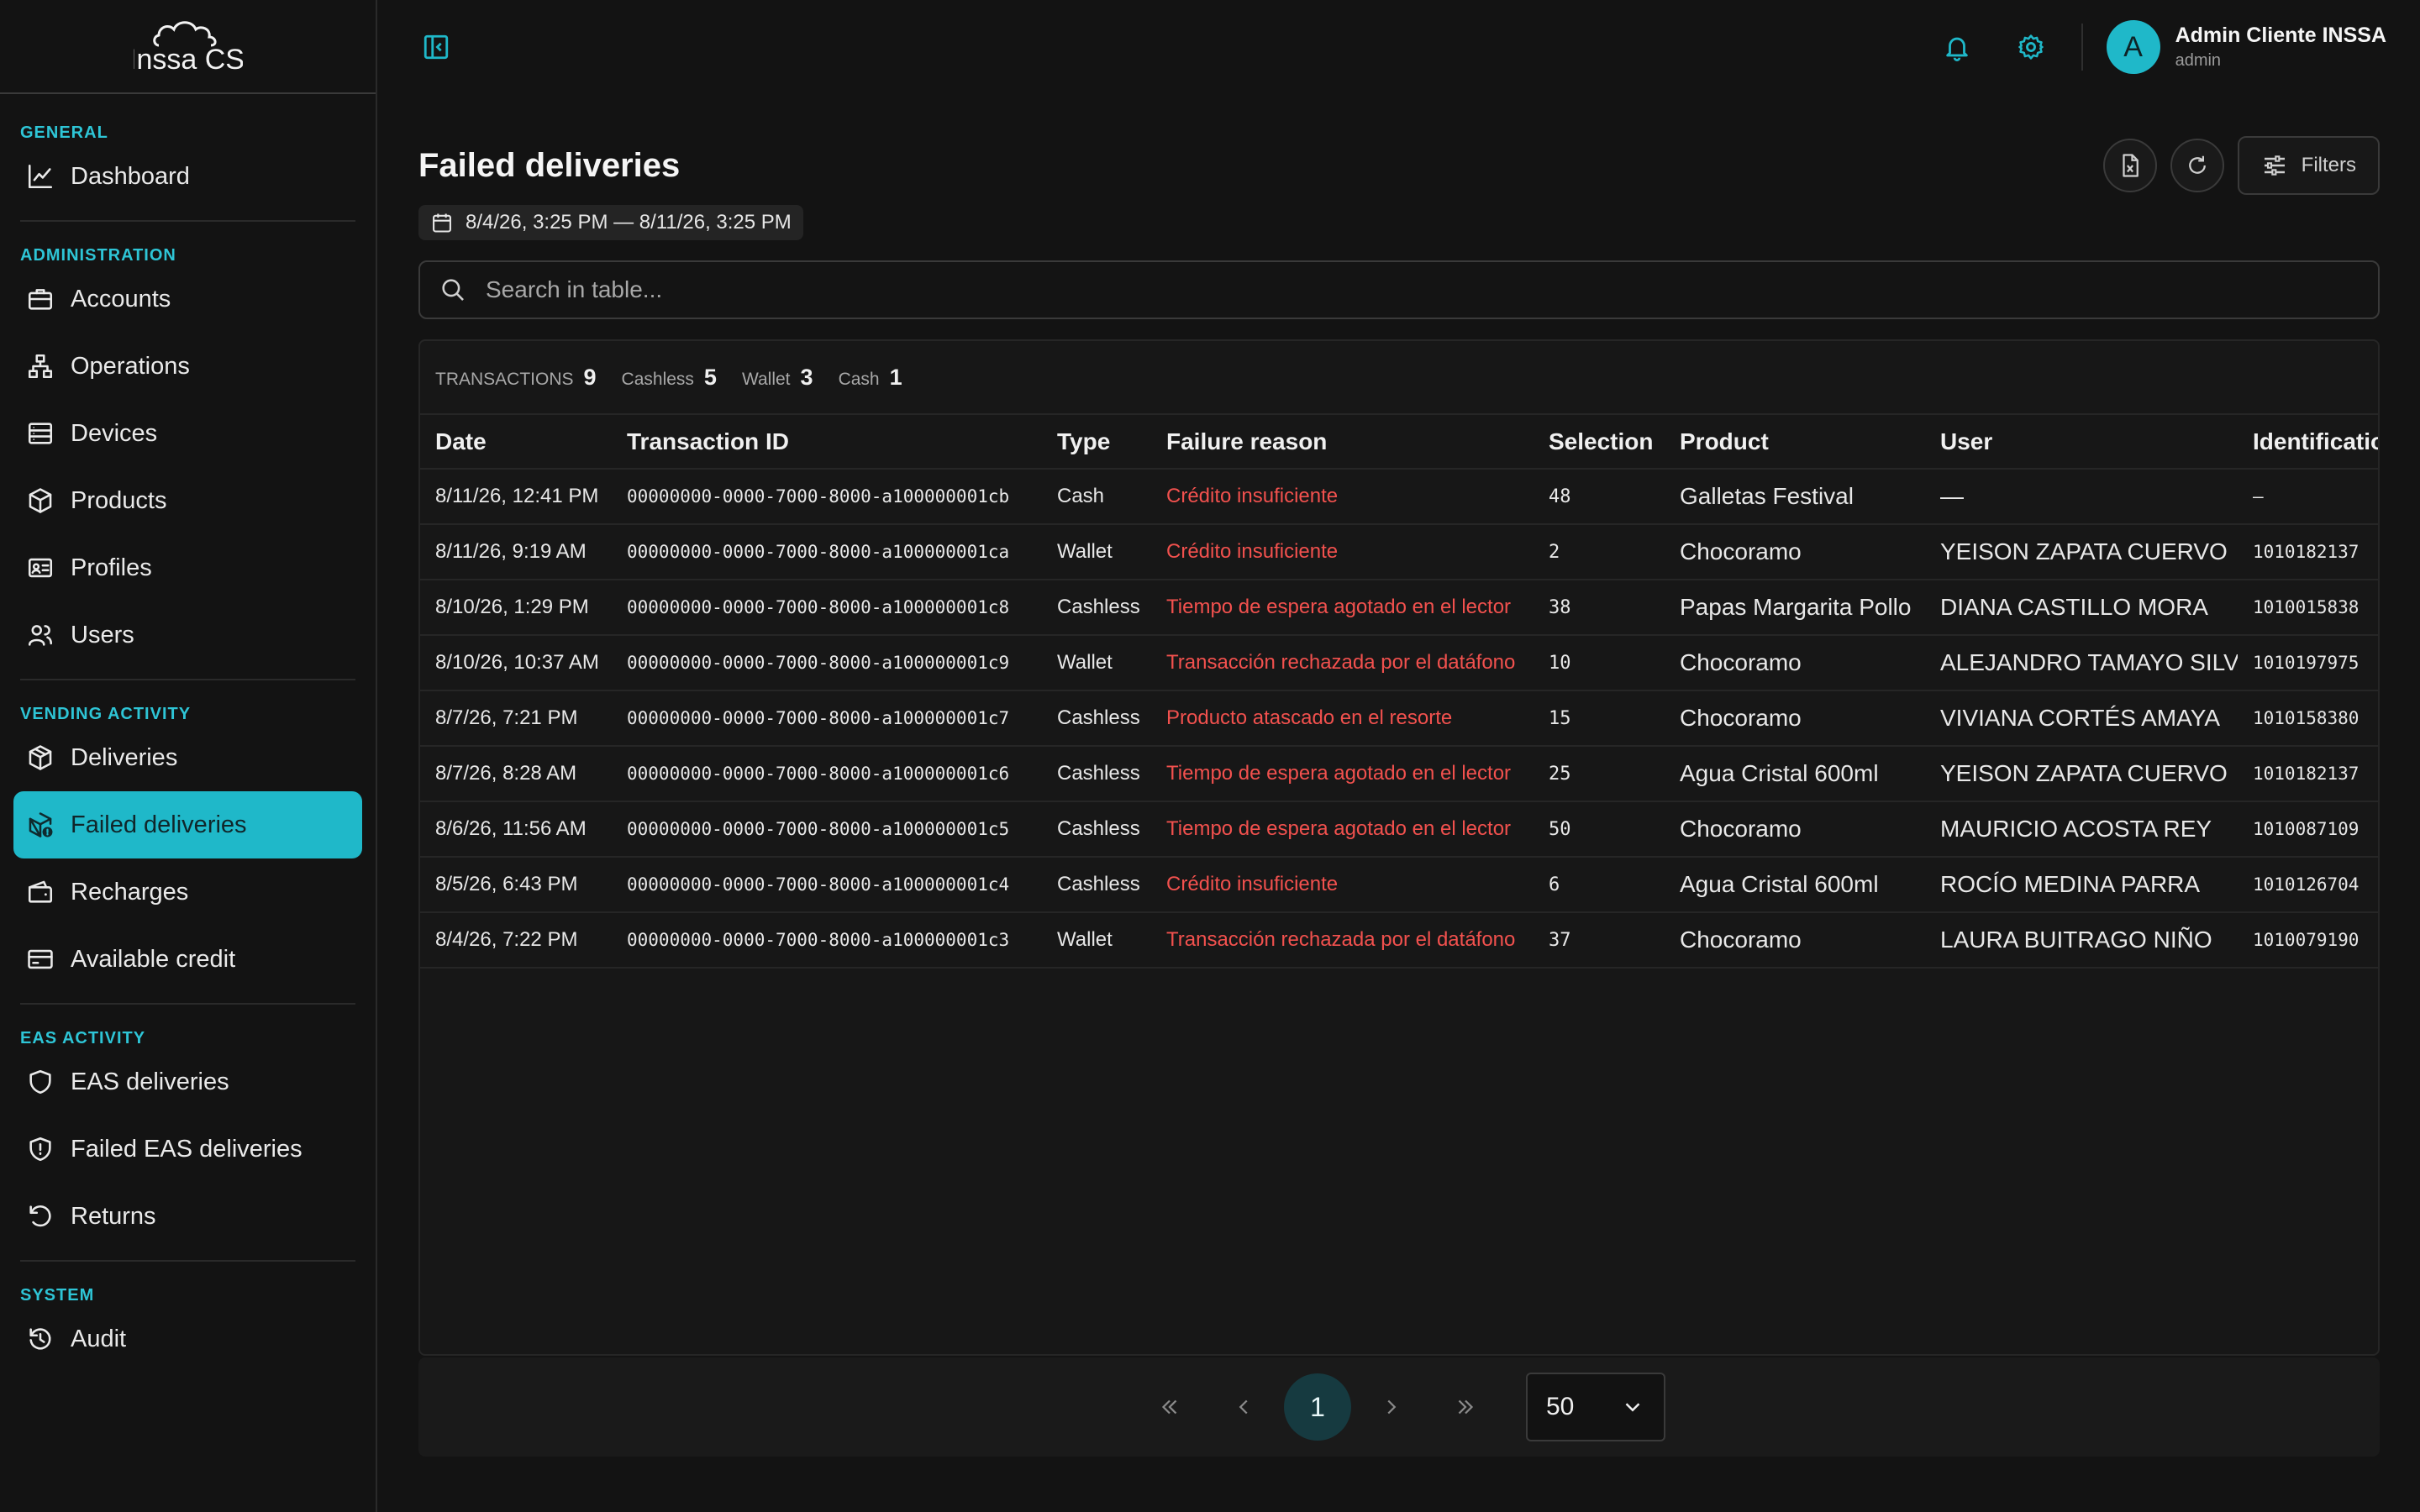 Image resolution: width=2420 pixels, height=1512 pixels. What do you see at coordinates (187, 892) in the screenshot?
I see `sidebar-item-recharges: Recharges` at bounding box center [187, 892].